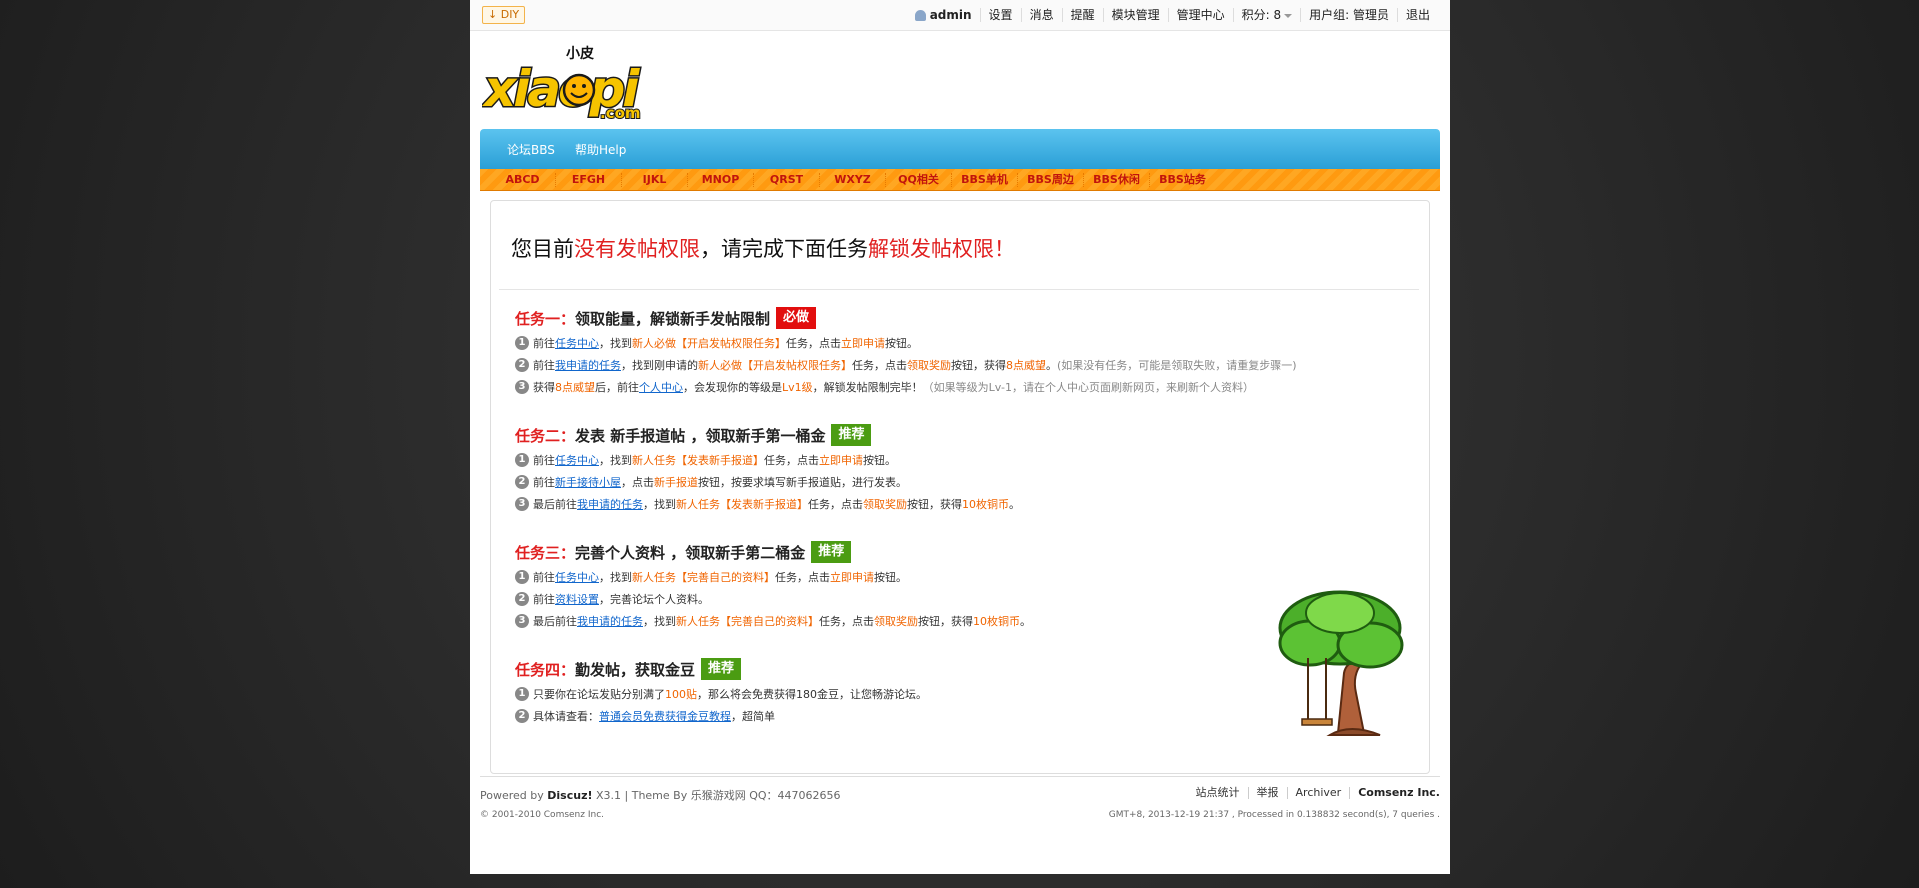 The width and height of the screenshot is (1919, 888). Describe the element at coordinates (589, 179) in the screenshot. I see `subnav-item: EFGH` at that location.